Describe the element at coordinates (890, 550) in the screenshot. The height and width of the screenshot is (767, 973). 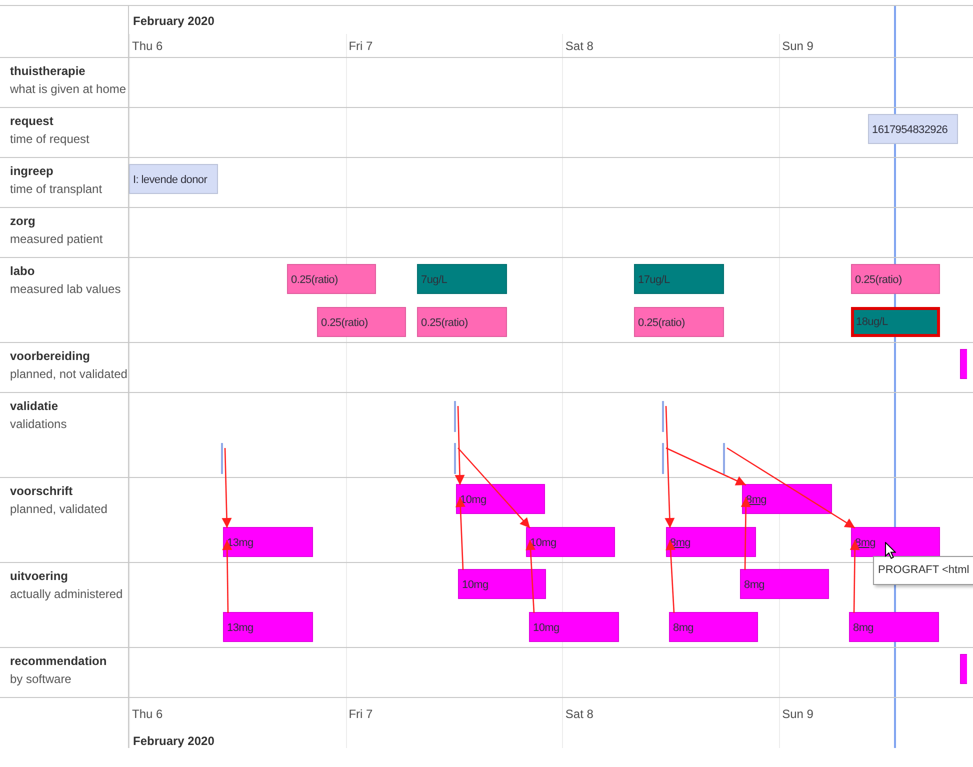
I see `cursor-icon` at that location.